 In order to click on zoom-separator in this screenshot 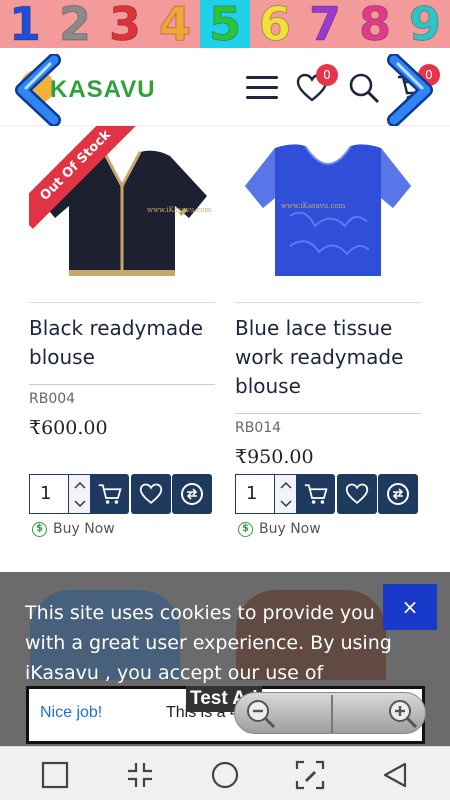, I will do `click(332, 714)`.